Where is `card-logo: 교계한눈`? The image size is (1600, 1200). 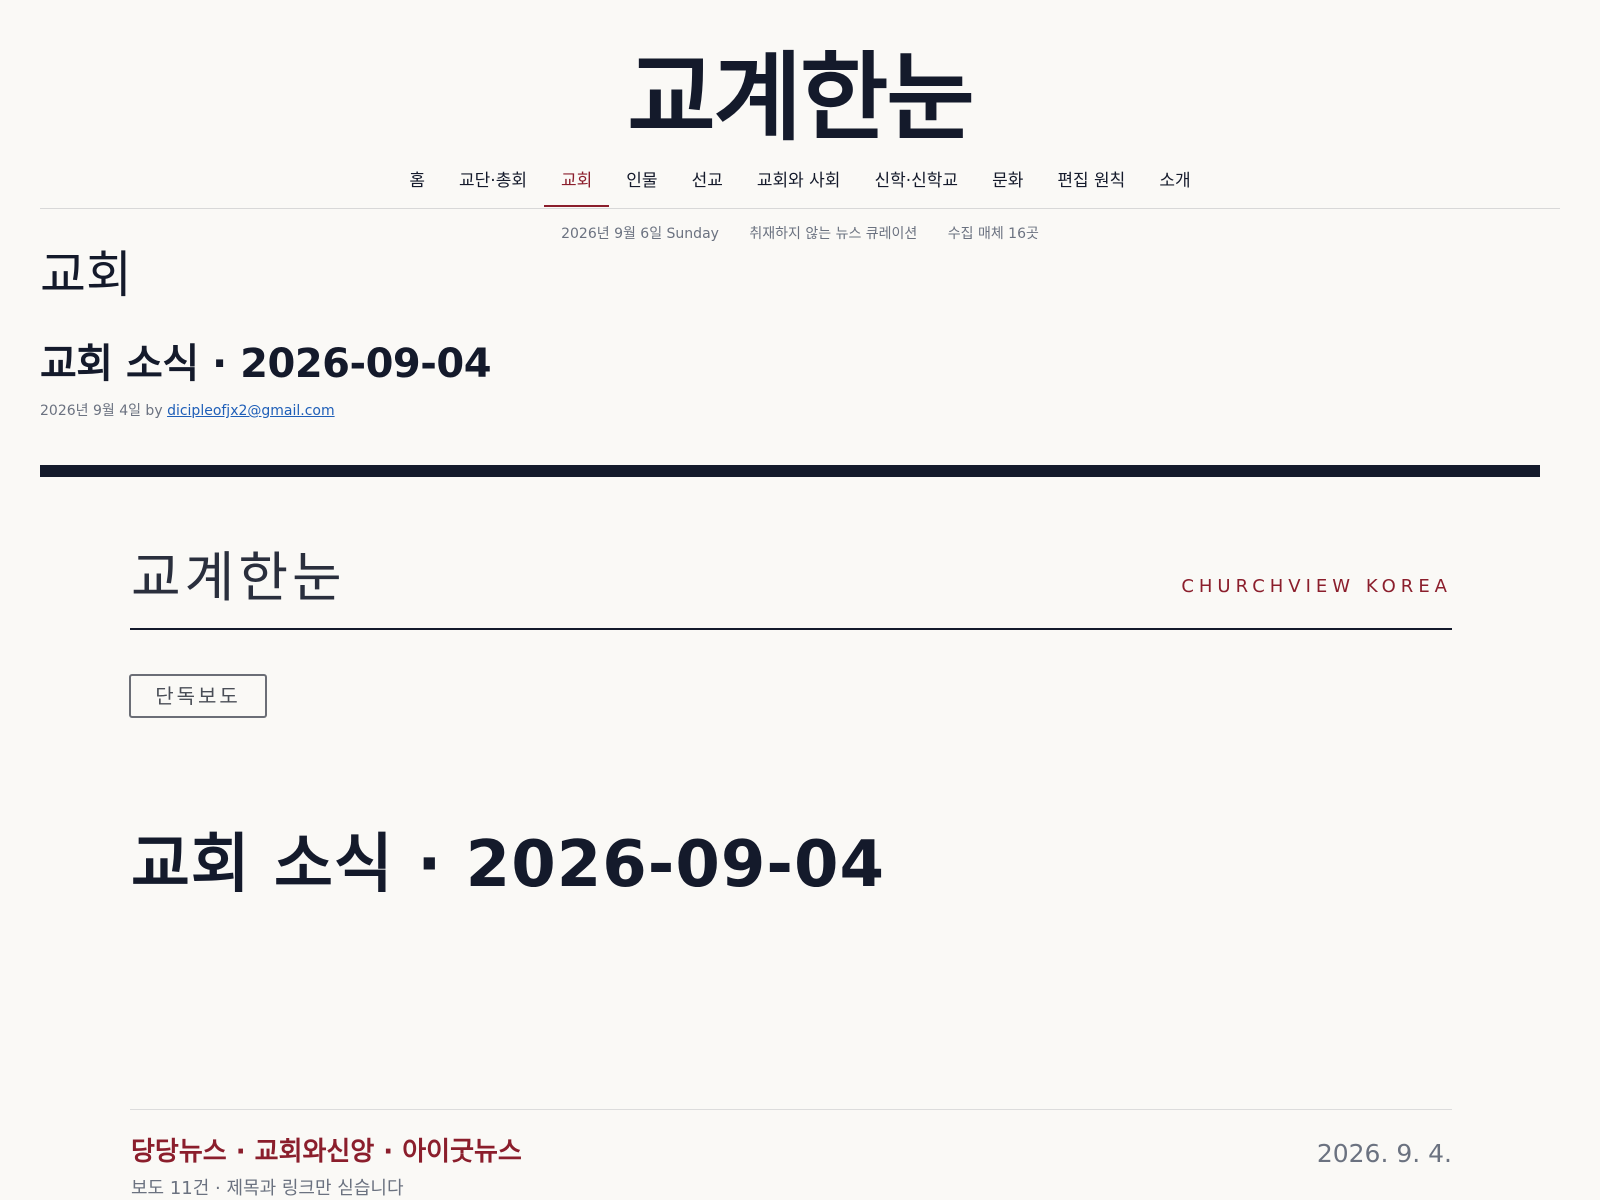
card-logo: 교계한눈 is located at coordinates (238, 577).